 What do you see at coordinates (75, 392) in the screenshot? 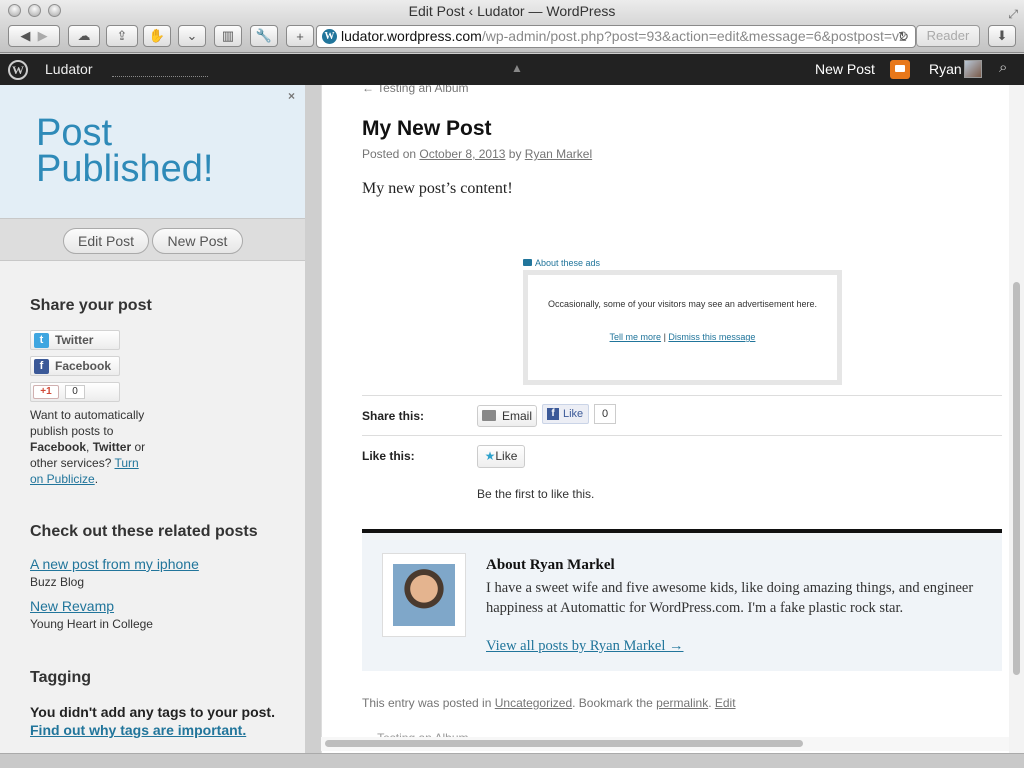
I see `gplus-share-button: +1 0` at bounding box center [75, 392].